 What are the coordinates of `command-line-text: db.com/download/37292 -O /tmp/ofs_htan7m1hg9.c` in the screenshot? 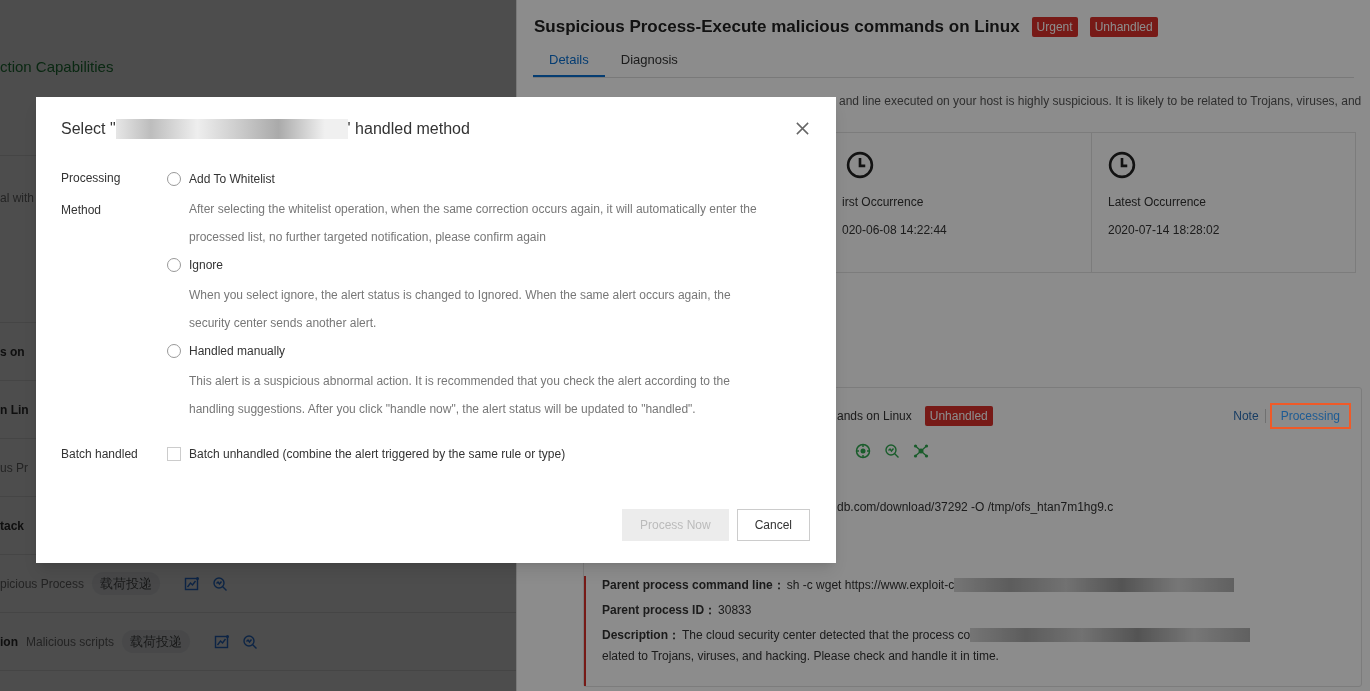 It's located at (975, 507).